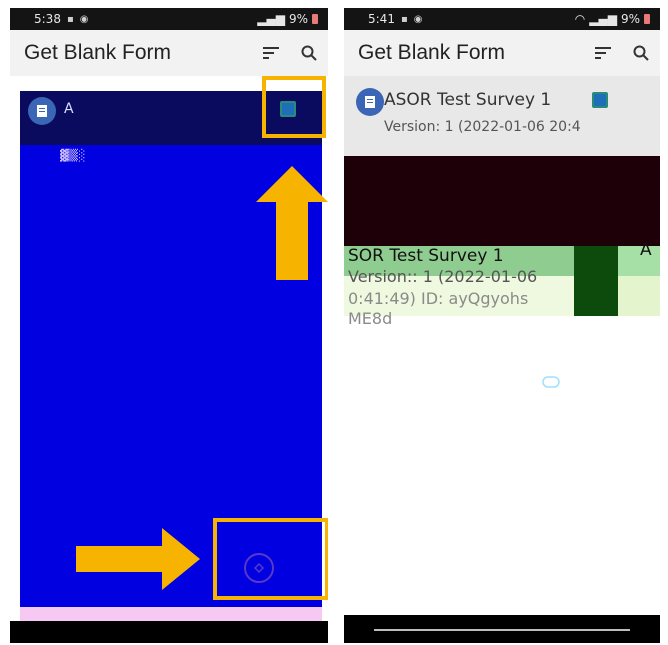  What do you see at coordinates (551, 382) in the screenshot?
I see `fab-icon` at bounding box center [551, 382].